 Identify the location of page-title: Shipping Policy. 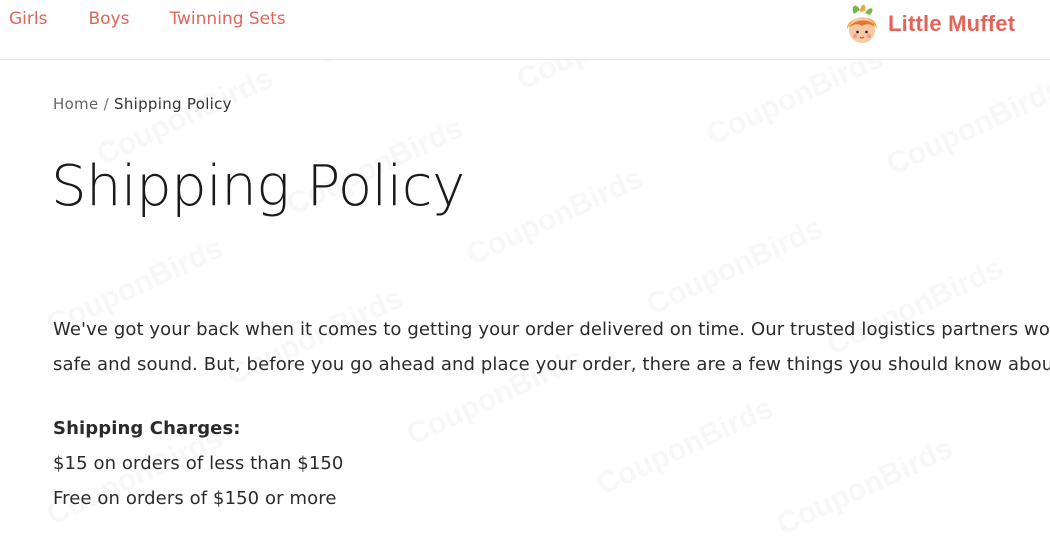
(258, 186).